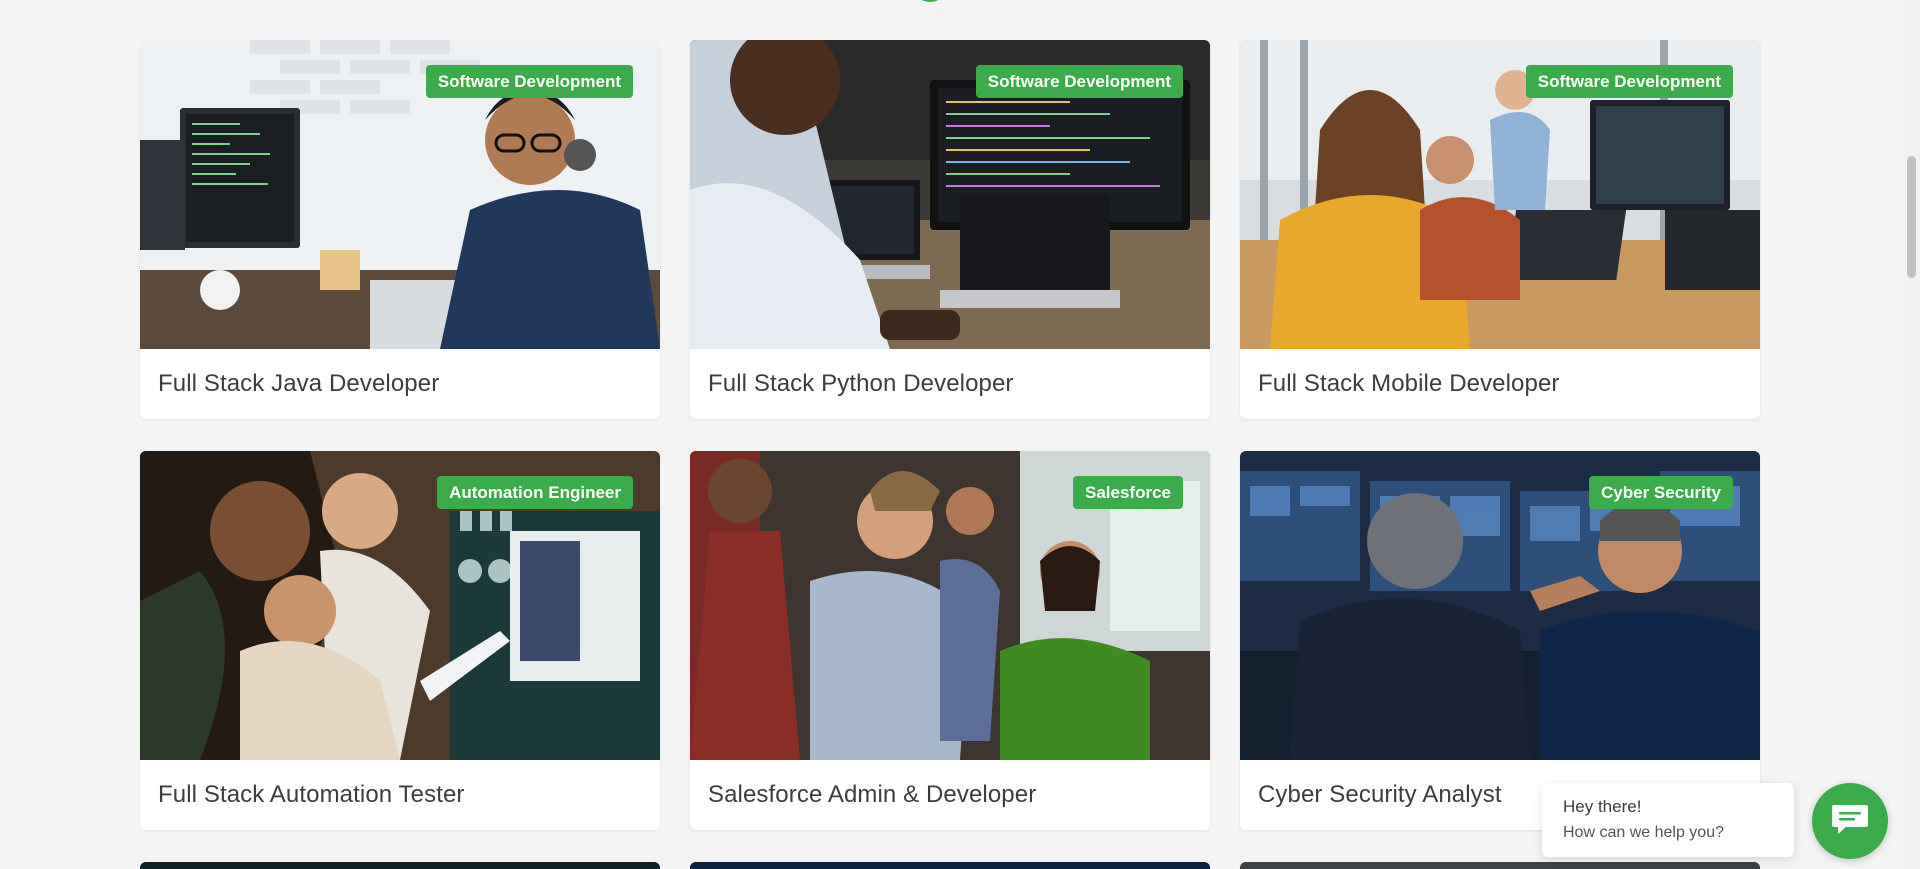 This screenshot has height=869, width=1920. What do you see at coordinates (1661, 492) in the screenshot?
I see `course-category-badge: Cyber Security` at bounding box center [1661, 492].